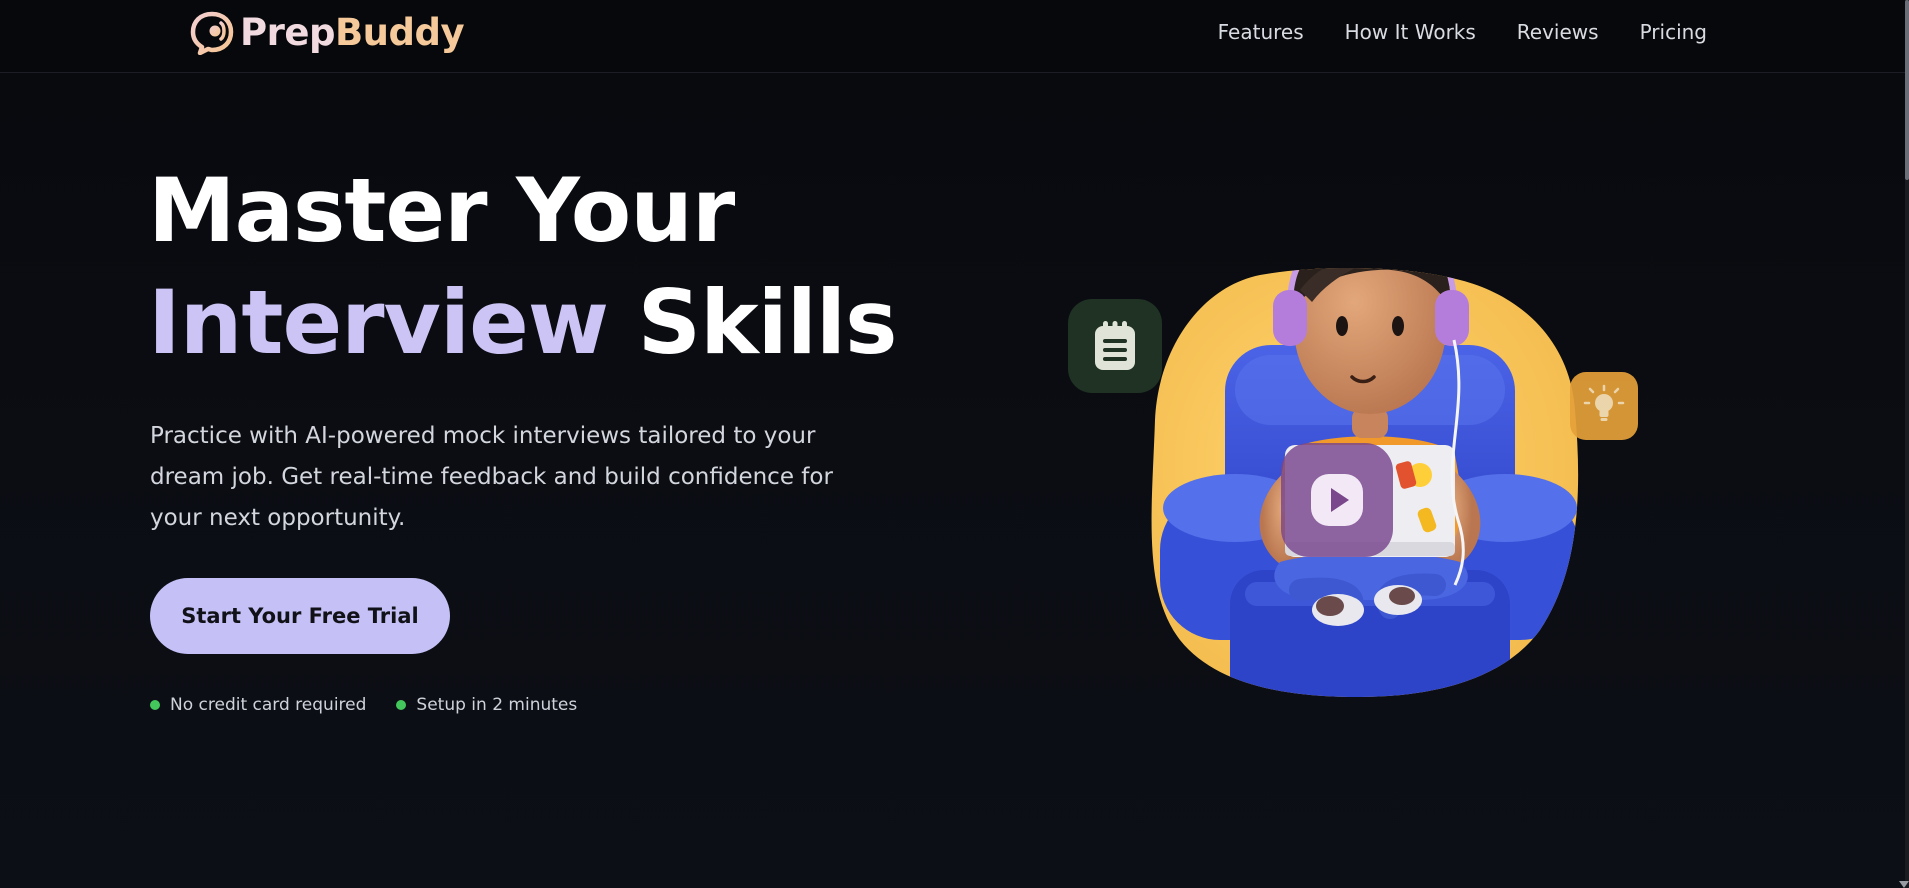 This screenshot has height=888, width=1909. What do you see at coordinates (1410, 32) in the screenshot?
I see `nav-link-how-it-works: How It Works` at bounding box center [1410, 32].